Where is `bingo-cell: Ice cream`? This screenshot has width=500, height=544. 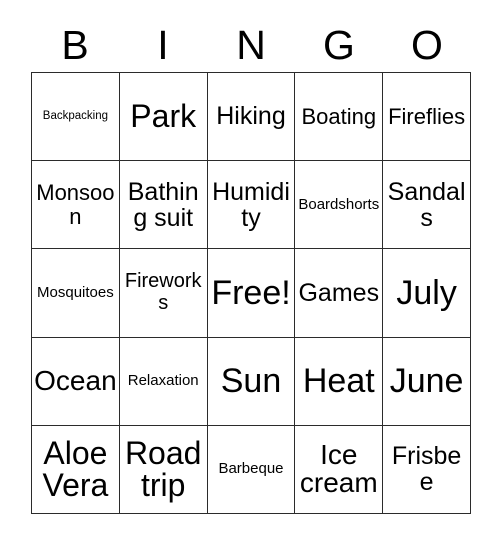 bingo-cell: Ice cream is located at coordinates (339, 469).